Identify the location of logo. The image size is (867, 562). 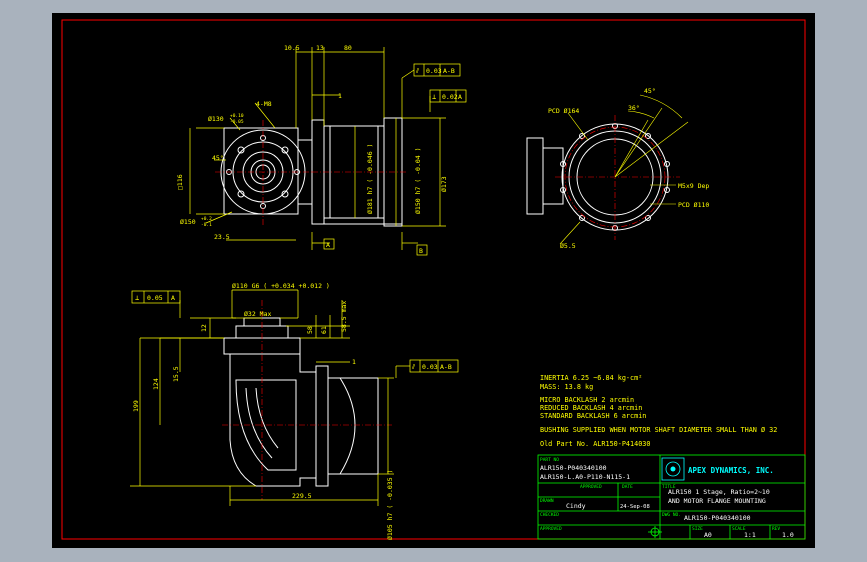
(673, 469).